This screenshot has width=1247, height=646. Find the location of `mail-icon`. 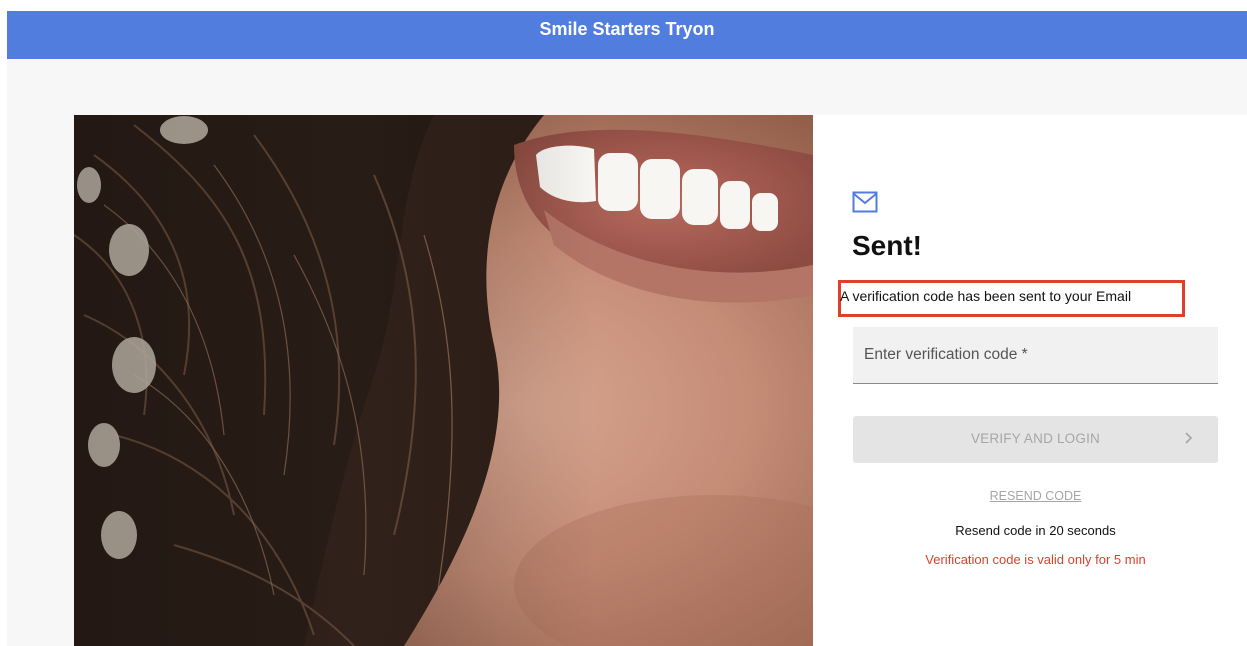

mail-icon is located at coordinates (865, 202).